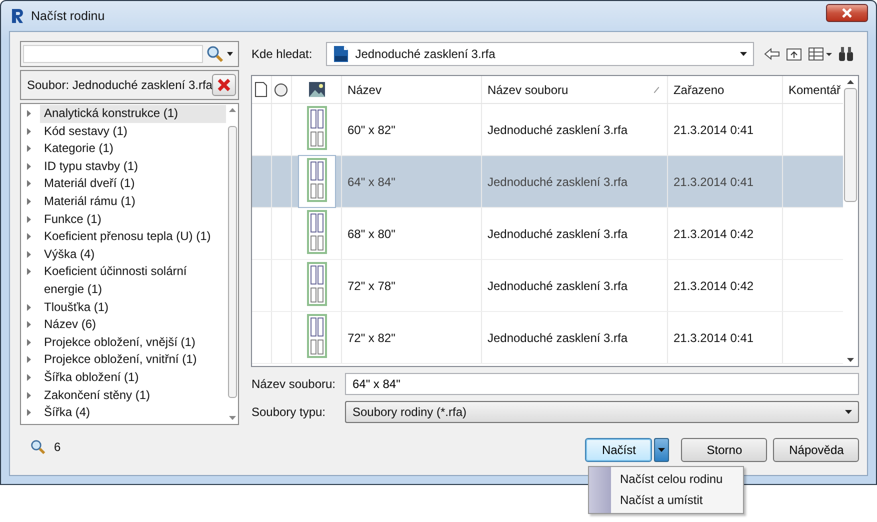 Image resolution: width=877 pixels, height=522 pixels. What do you see at coordinates (820, 54) in the screenshot?
I see `view-icon` at bounding box center [820, 54].